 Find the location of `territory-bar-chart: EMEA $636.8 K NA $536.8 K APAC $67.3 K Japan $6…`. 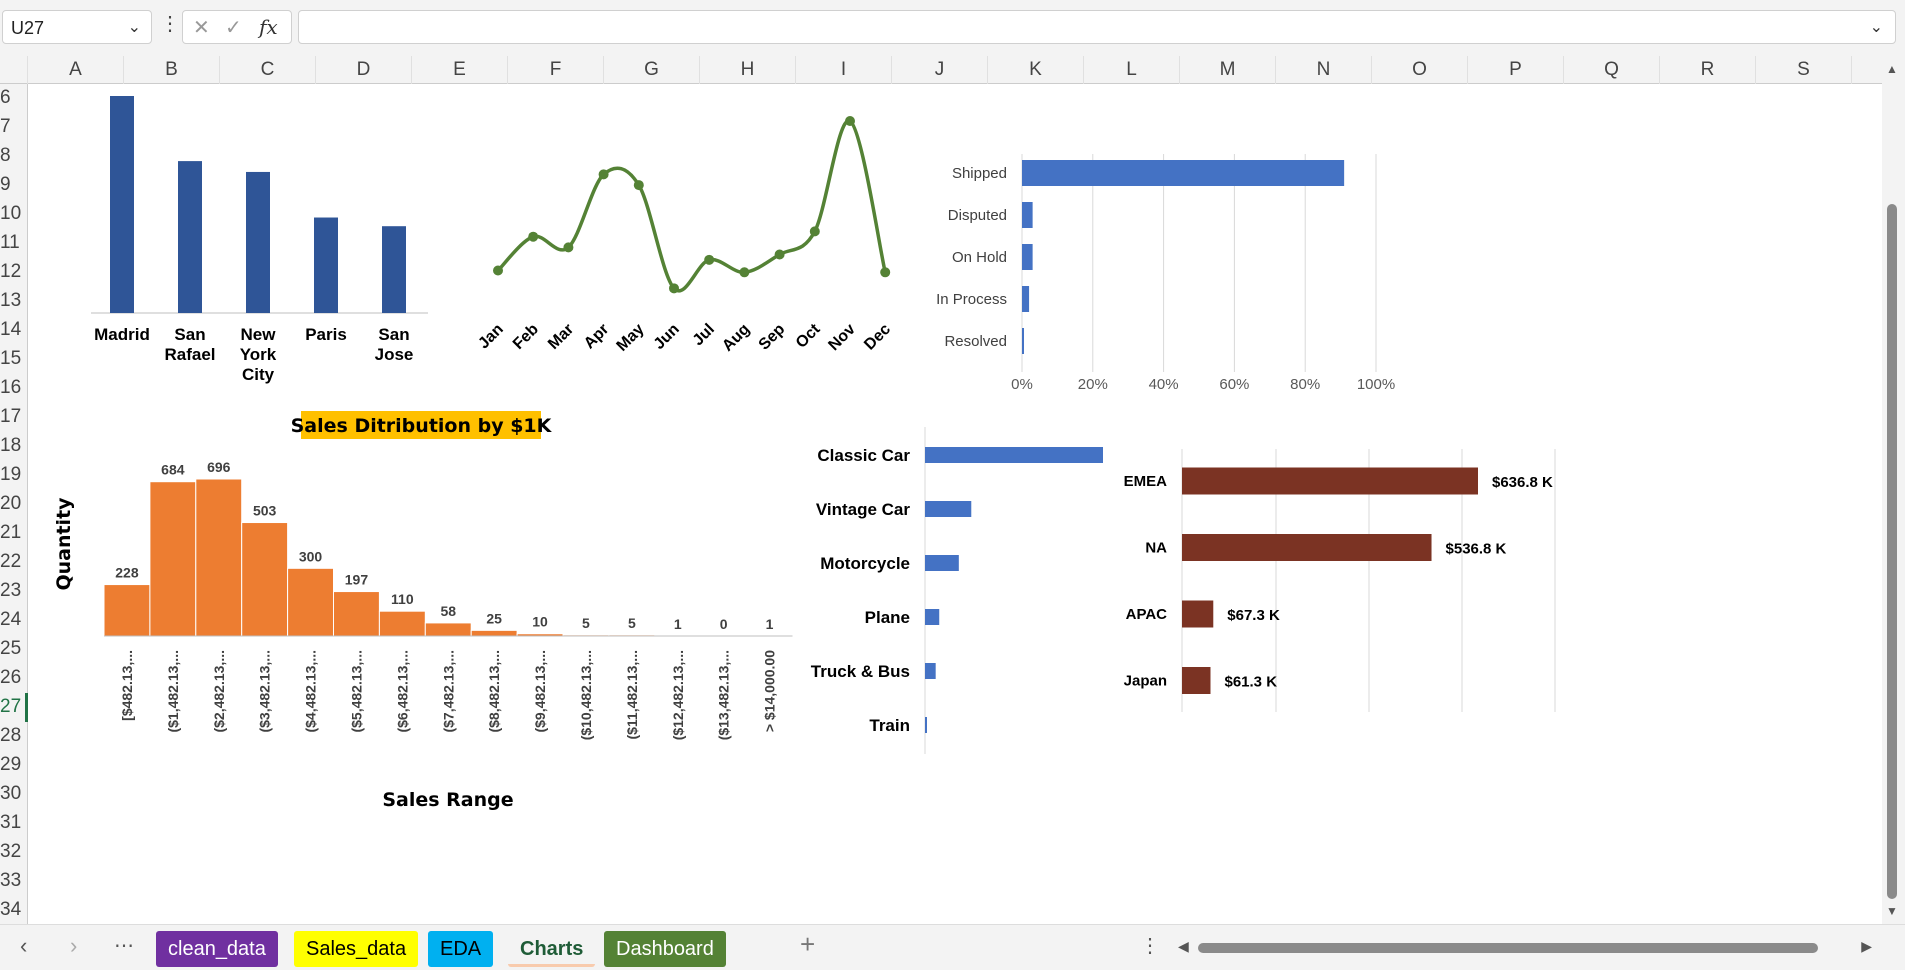

territory-bar-chart: EMEA $636.8 K NA $536.8 K APAC $67.3 K Japan $6… is located at coordinates (1340, 580).